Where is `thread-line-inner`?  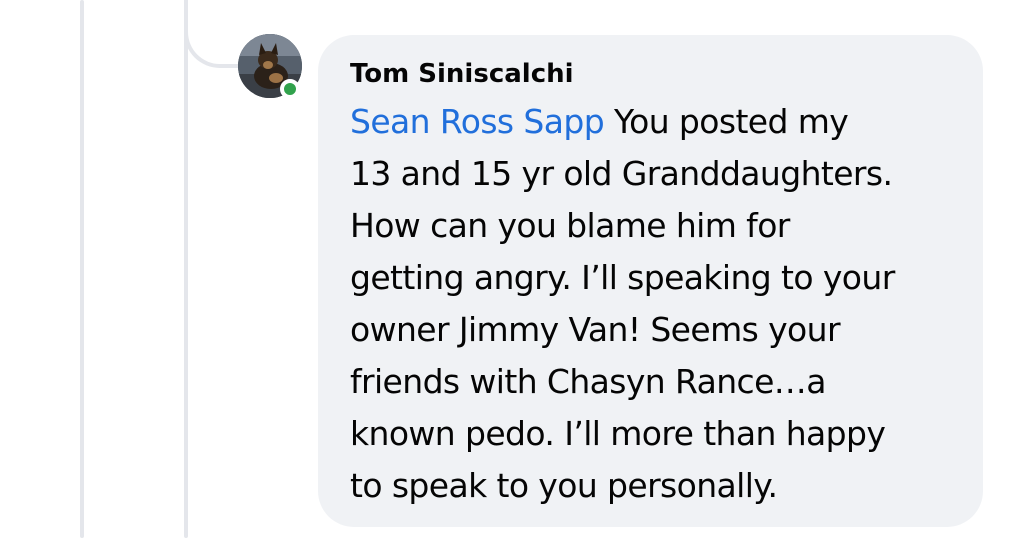 thread-line-inner is located at coordinates (186, 269).